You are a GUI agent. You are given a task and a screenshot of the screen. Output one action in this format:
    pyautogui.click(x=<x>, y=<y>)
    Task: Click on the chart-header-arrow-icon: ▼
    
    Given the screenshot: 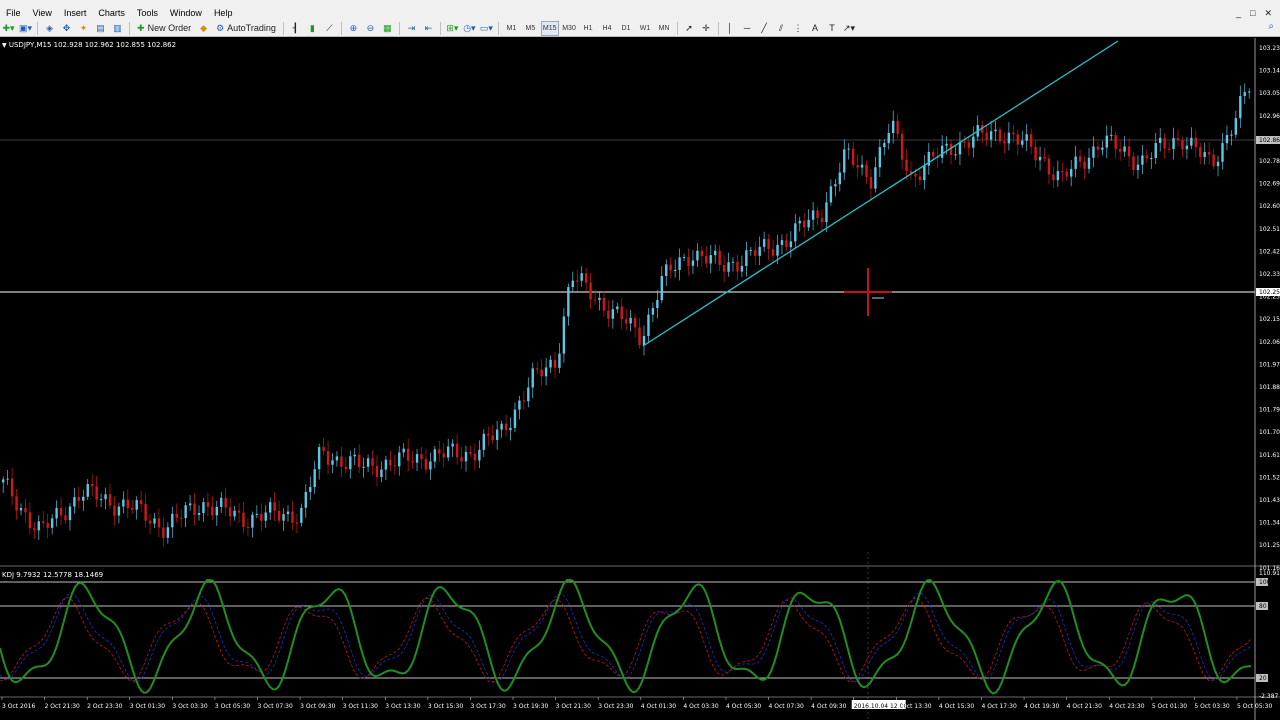 What is the action you would take?
    pyautogui.click(x=4, y=45)
    